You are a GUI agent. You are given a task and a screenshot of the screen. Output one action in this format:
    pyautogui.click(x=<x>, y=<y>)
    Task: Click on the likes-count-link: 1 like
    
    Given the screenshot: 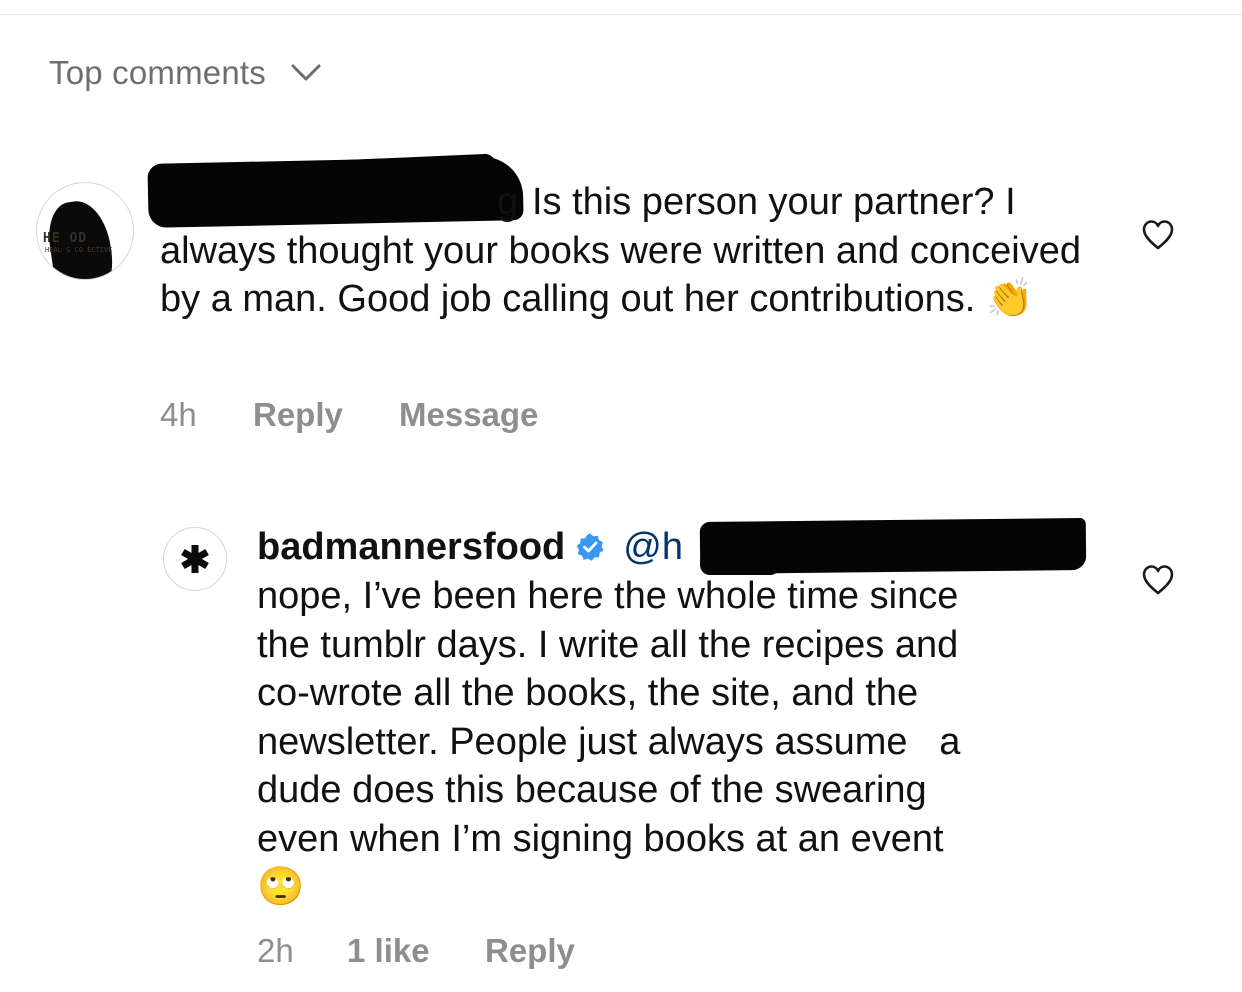 What is the action you would take?
    pyautogui.click(x=416, y=951)
    